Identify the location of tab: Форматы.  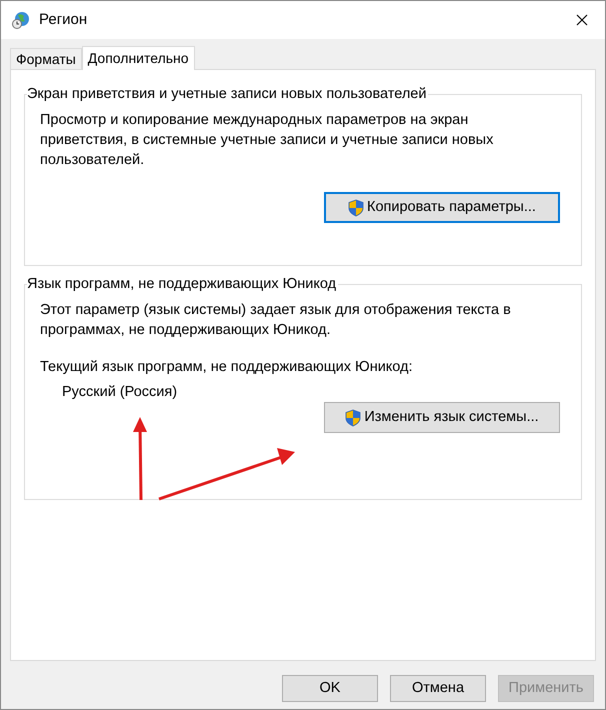
(46, 58).